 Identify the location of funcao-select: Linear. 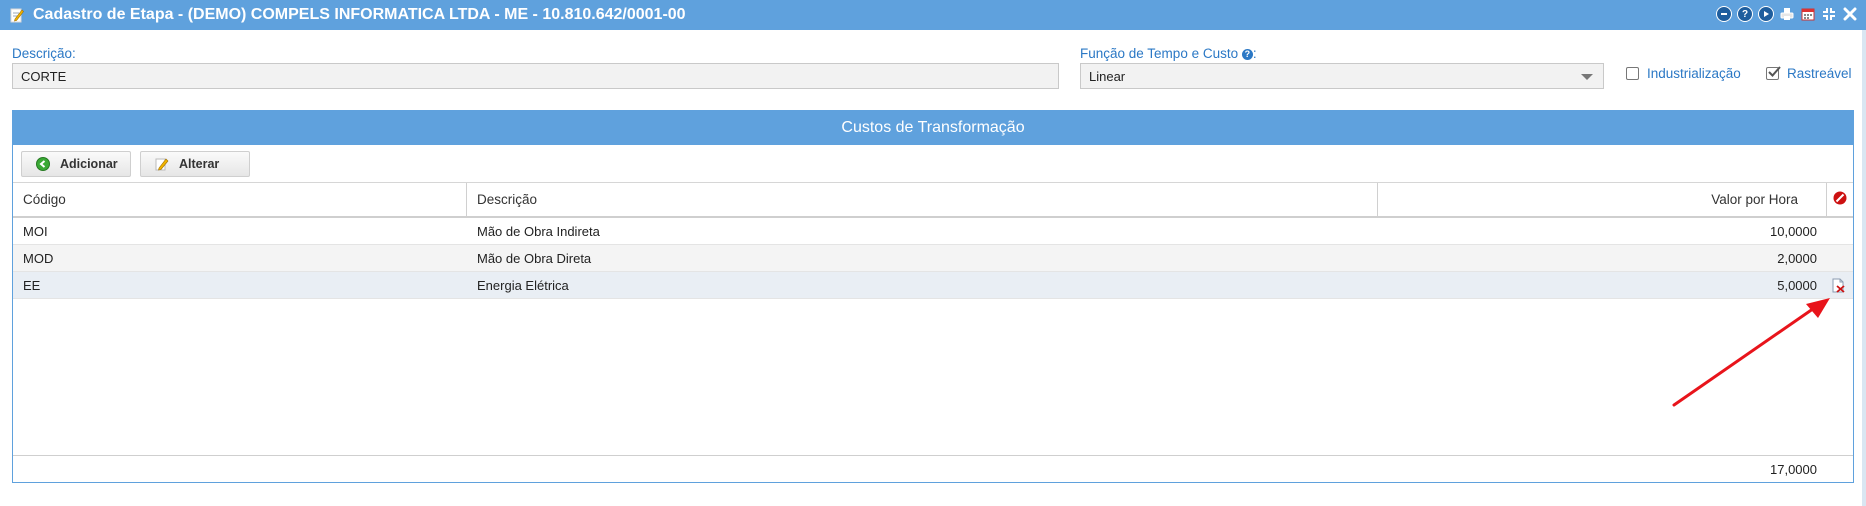
(1342, 76).